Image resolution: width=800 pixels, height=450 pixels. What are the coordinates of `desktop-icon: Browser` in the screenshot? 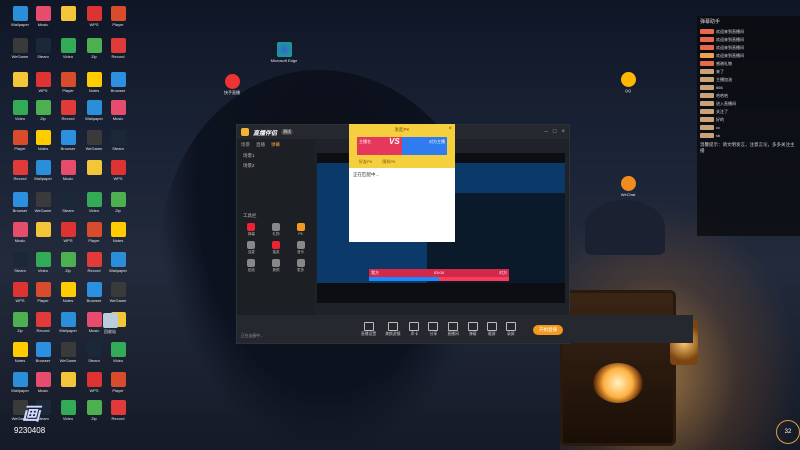 It's located at (118, 82).